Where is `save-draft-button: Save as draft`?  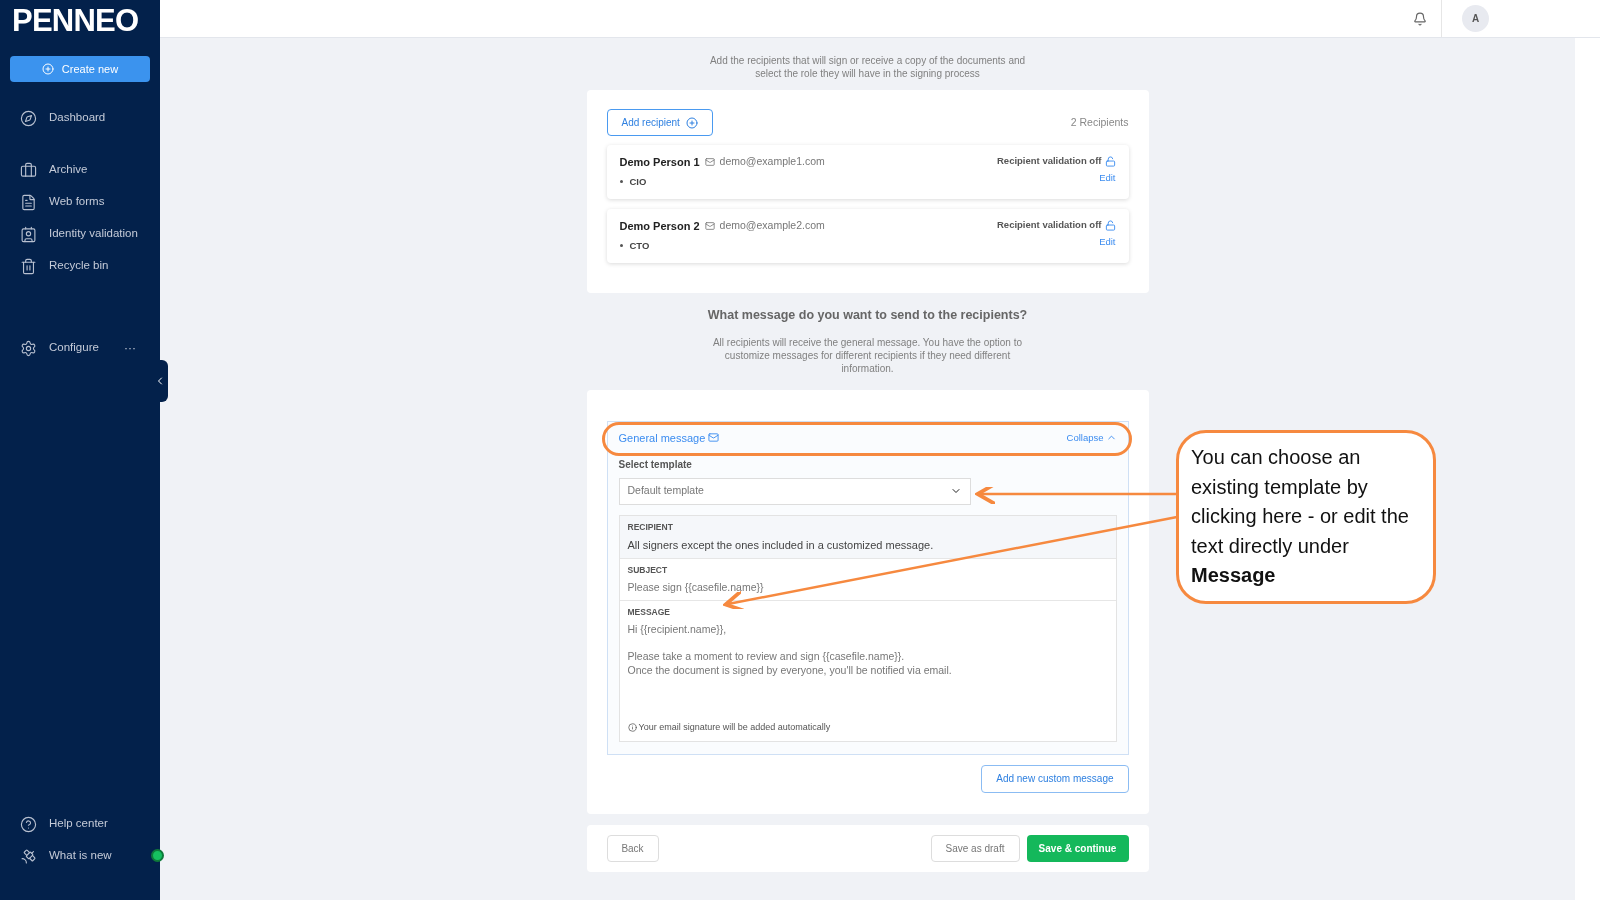 save-draft-button: Save as draft is located at coordinates (975, 848).